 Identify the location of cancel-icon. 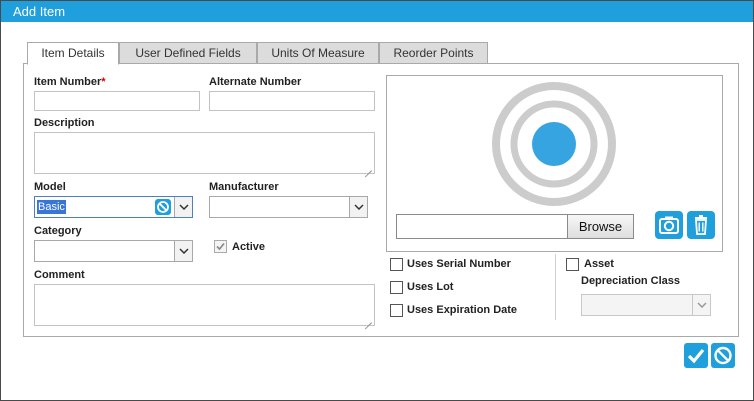
(723, 355).